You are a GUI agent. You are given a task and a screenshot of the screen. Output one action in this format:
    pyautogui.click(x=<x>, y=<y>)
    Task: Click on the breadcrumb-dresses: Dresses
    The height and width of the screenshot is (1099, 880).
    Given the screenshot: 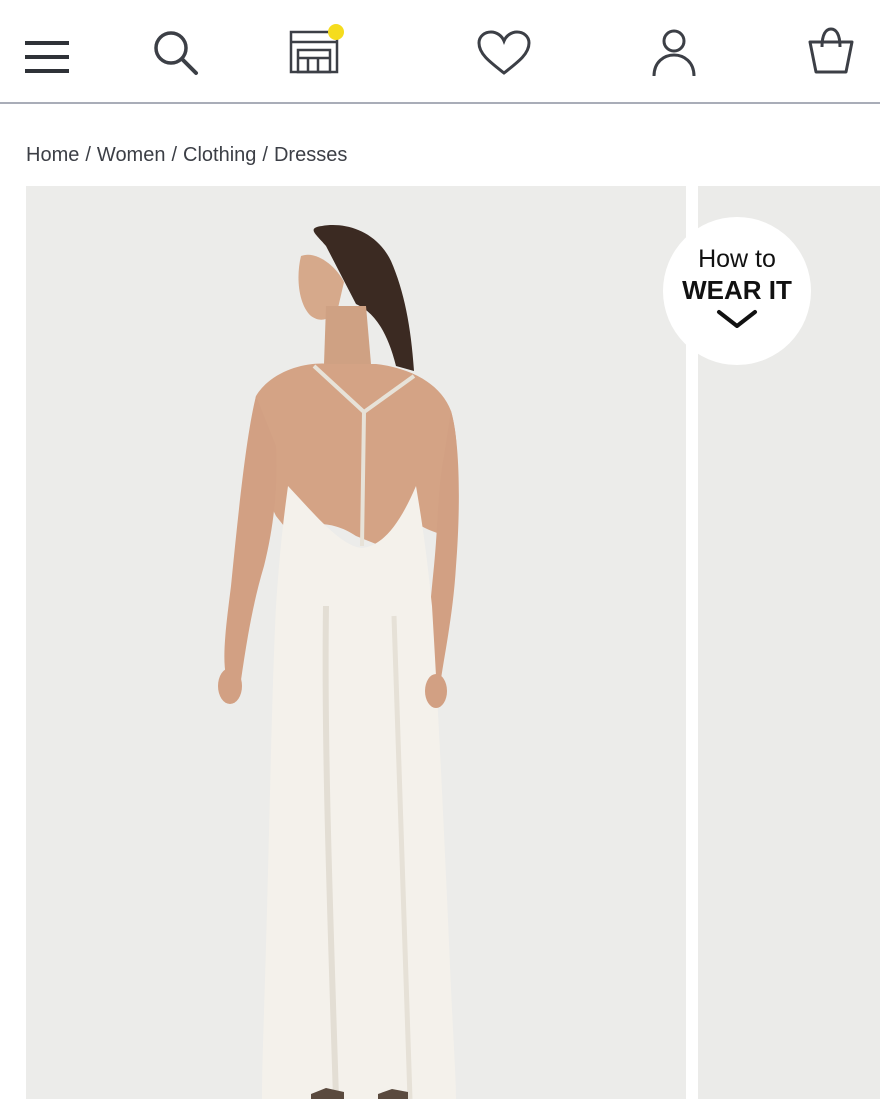 What is the action you would take?
    pyautogui.click(x=310, y=155)
    